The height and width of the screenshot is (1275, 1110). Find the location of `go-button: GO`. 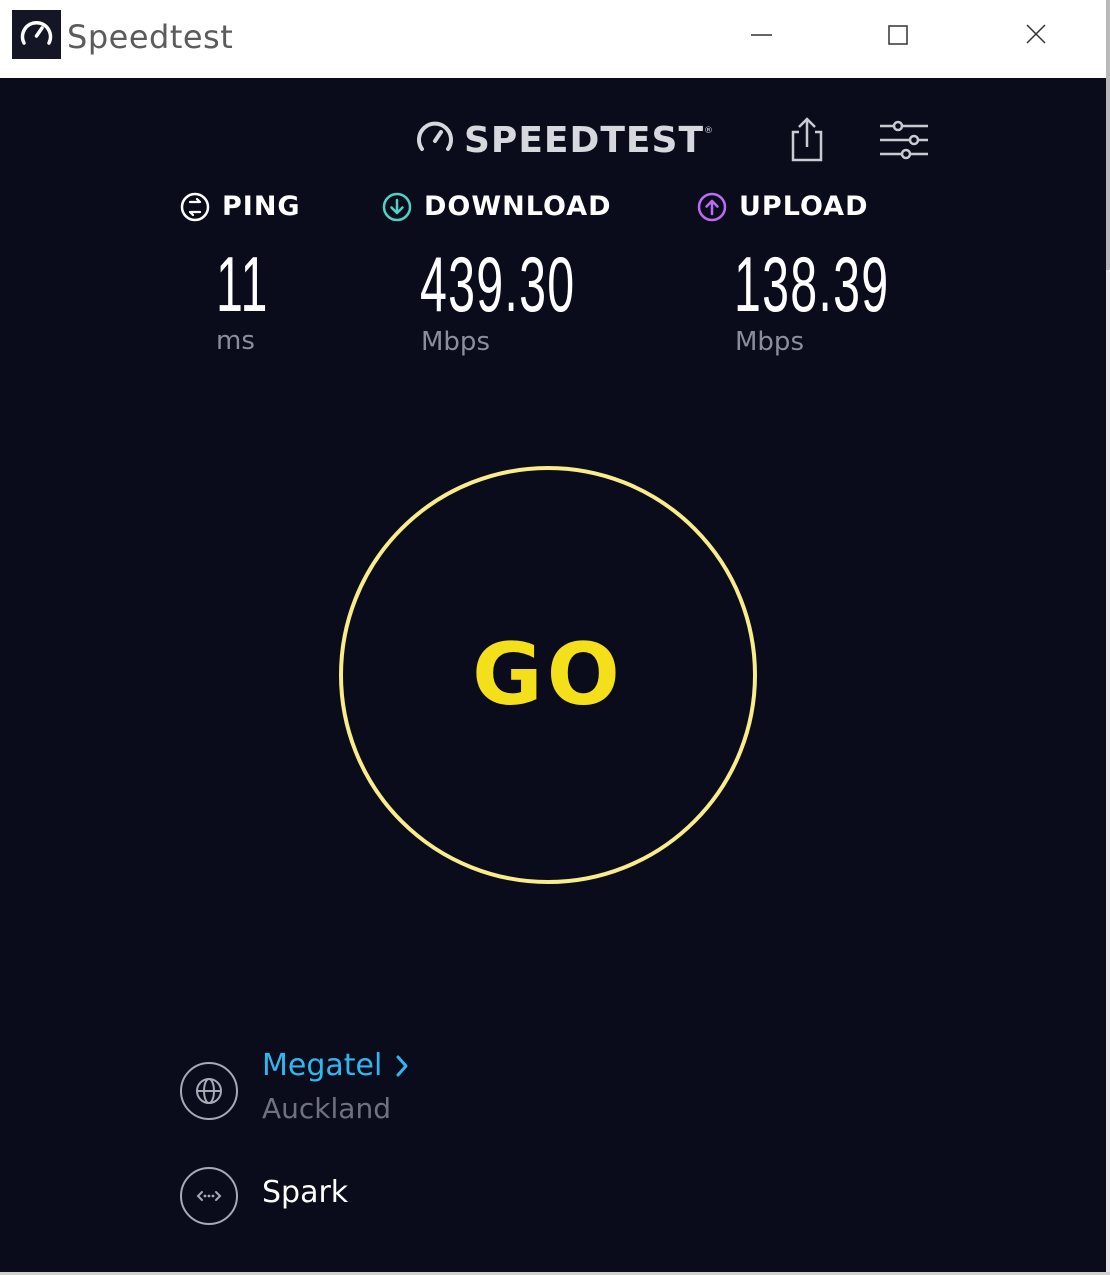

go-button: GO is located at coordinates (548, 675).